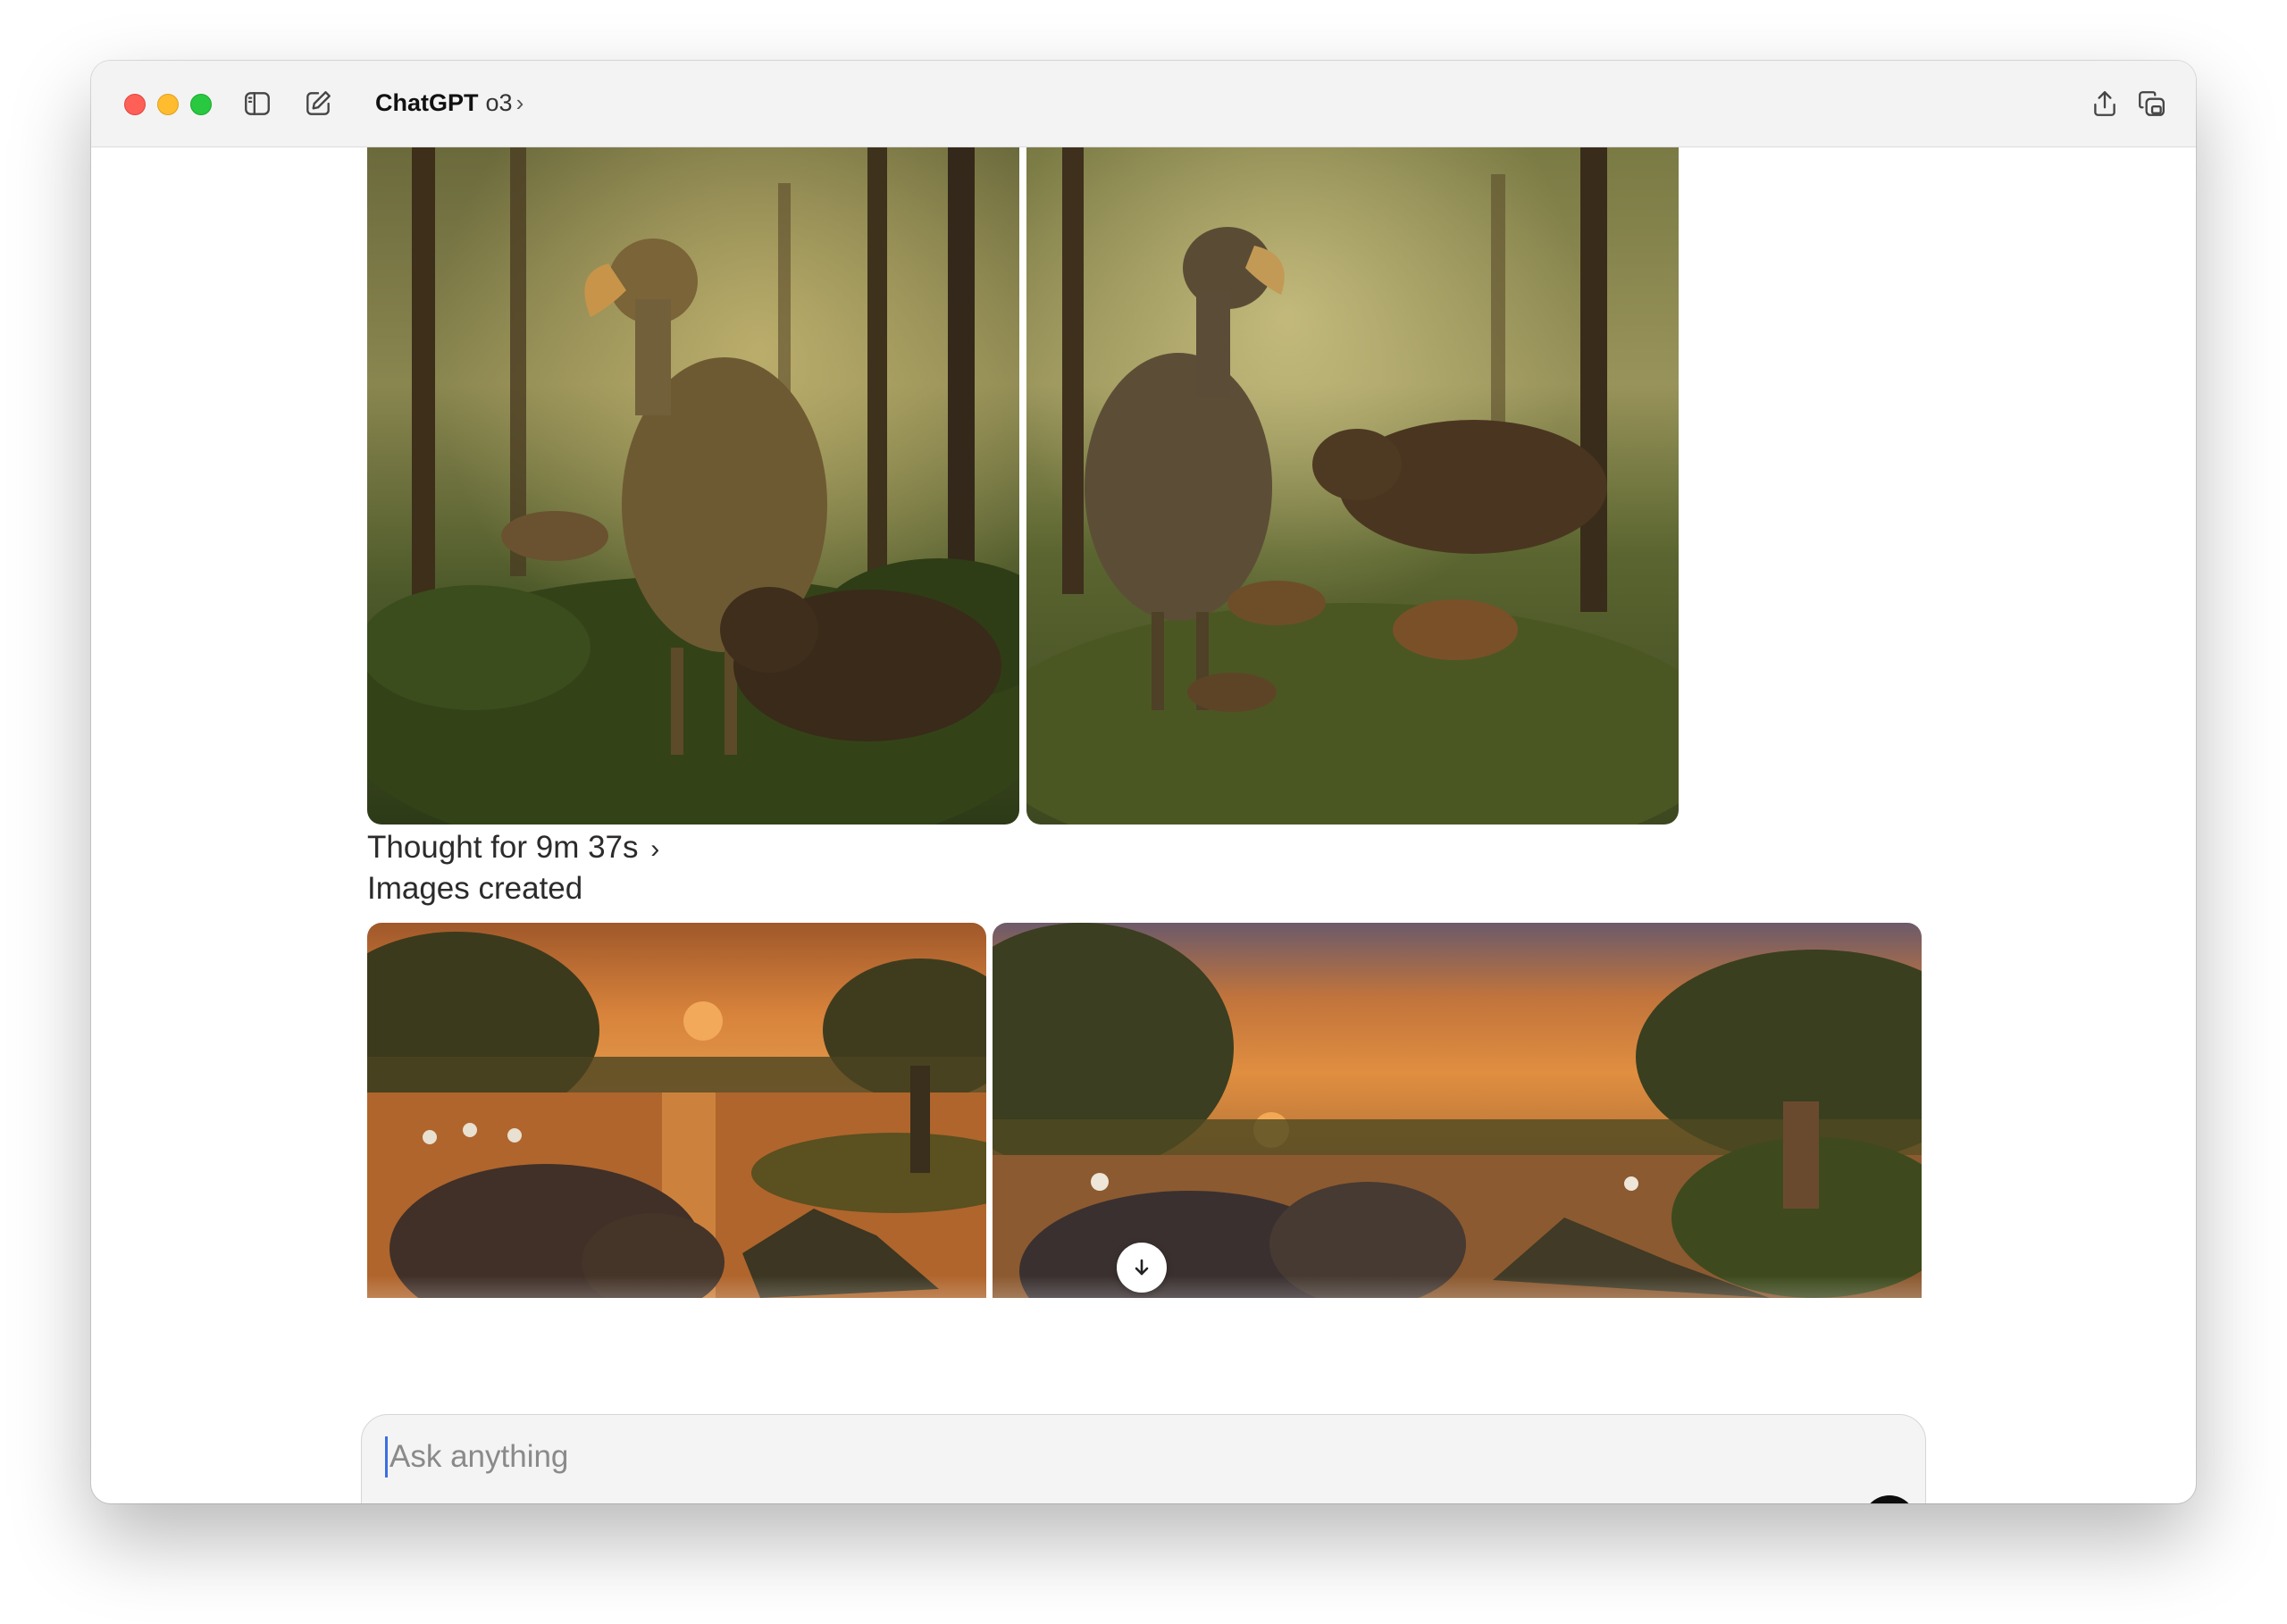  I want to click on arrow-down-icon, so click(1142, 1268).